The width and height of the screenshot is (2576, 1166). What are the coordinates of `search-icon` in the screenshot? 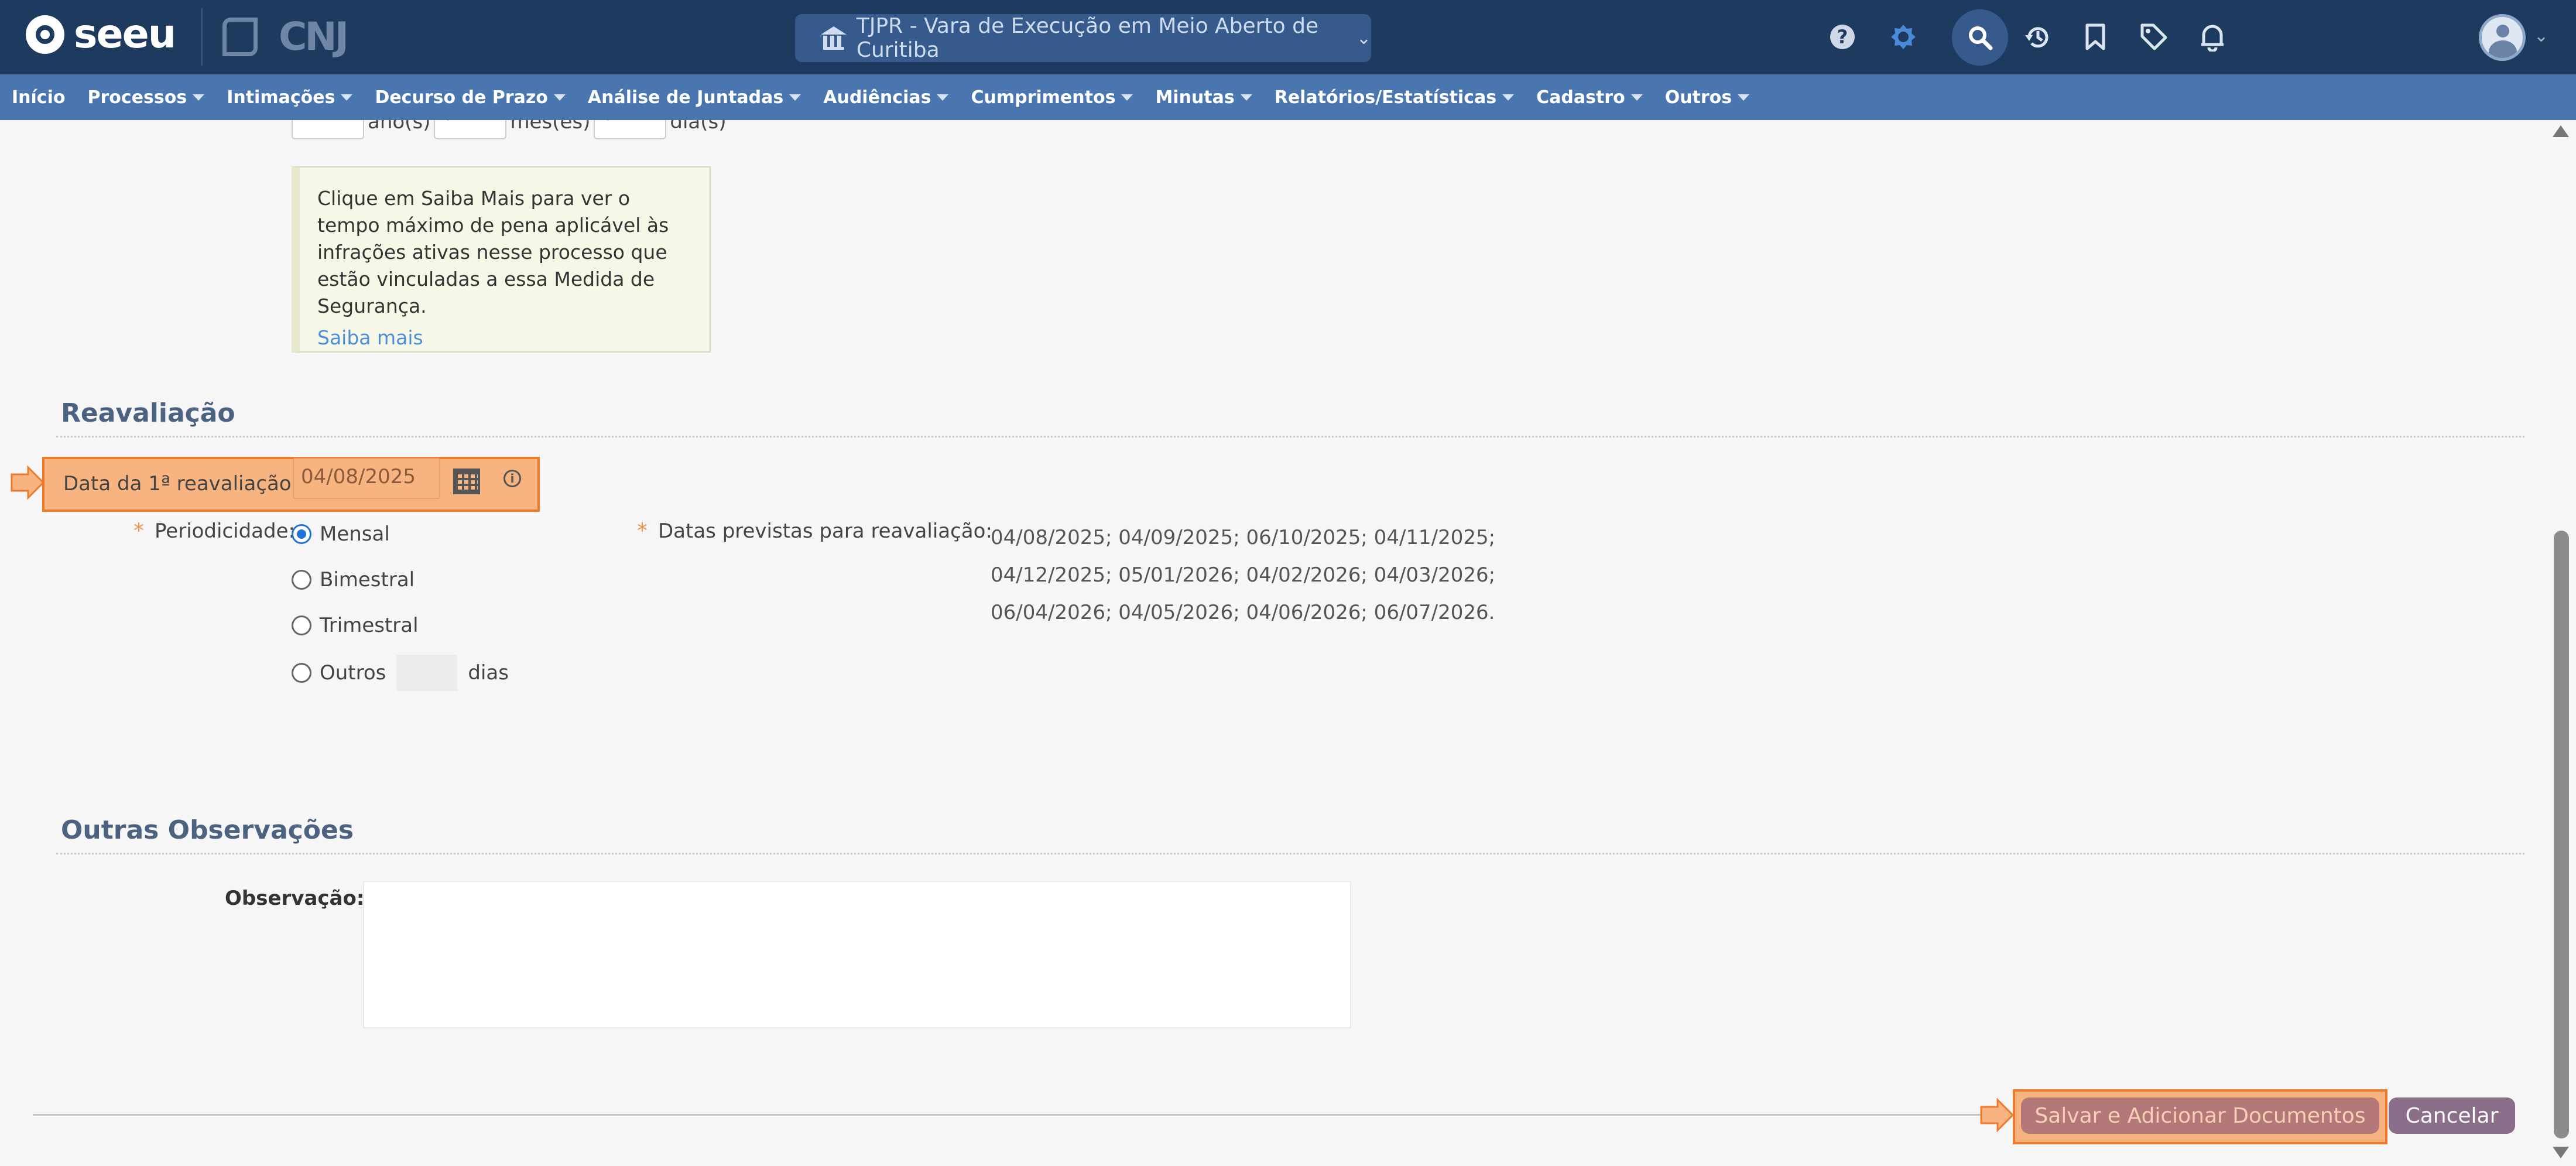 It's located at (1981, 38).